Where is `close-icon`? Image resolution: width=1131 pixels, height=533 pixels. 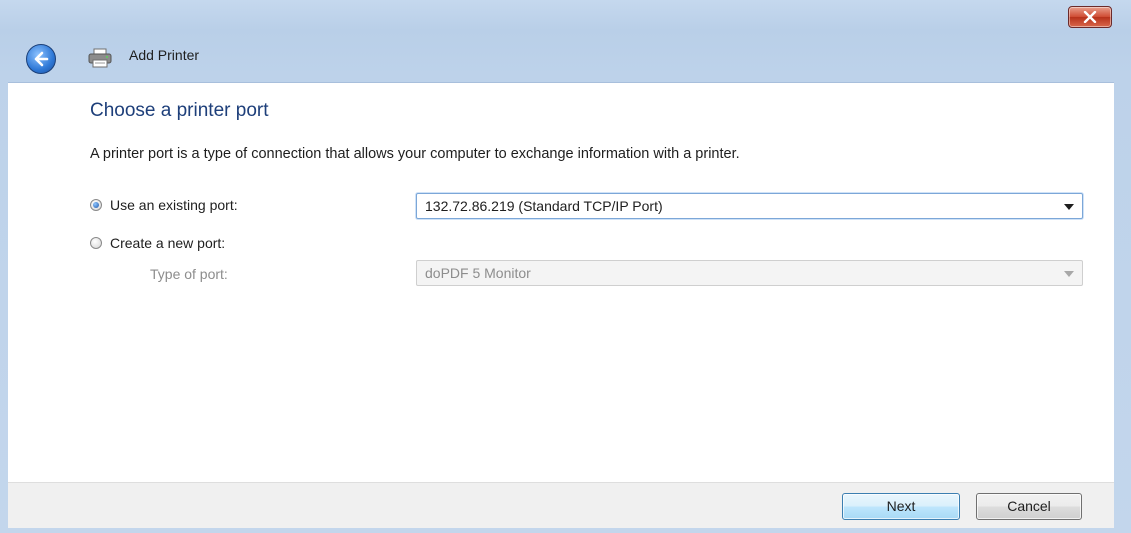 close-icon is located at coordinates (1090, 17).